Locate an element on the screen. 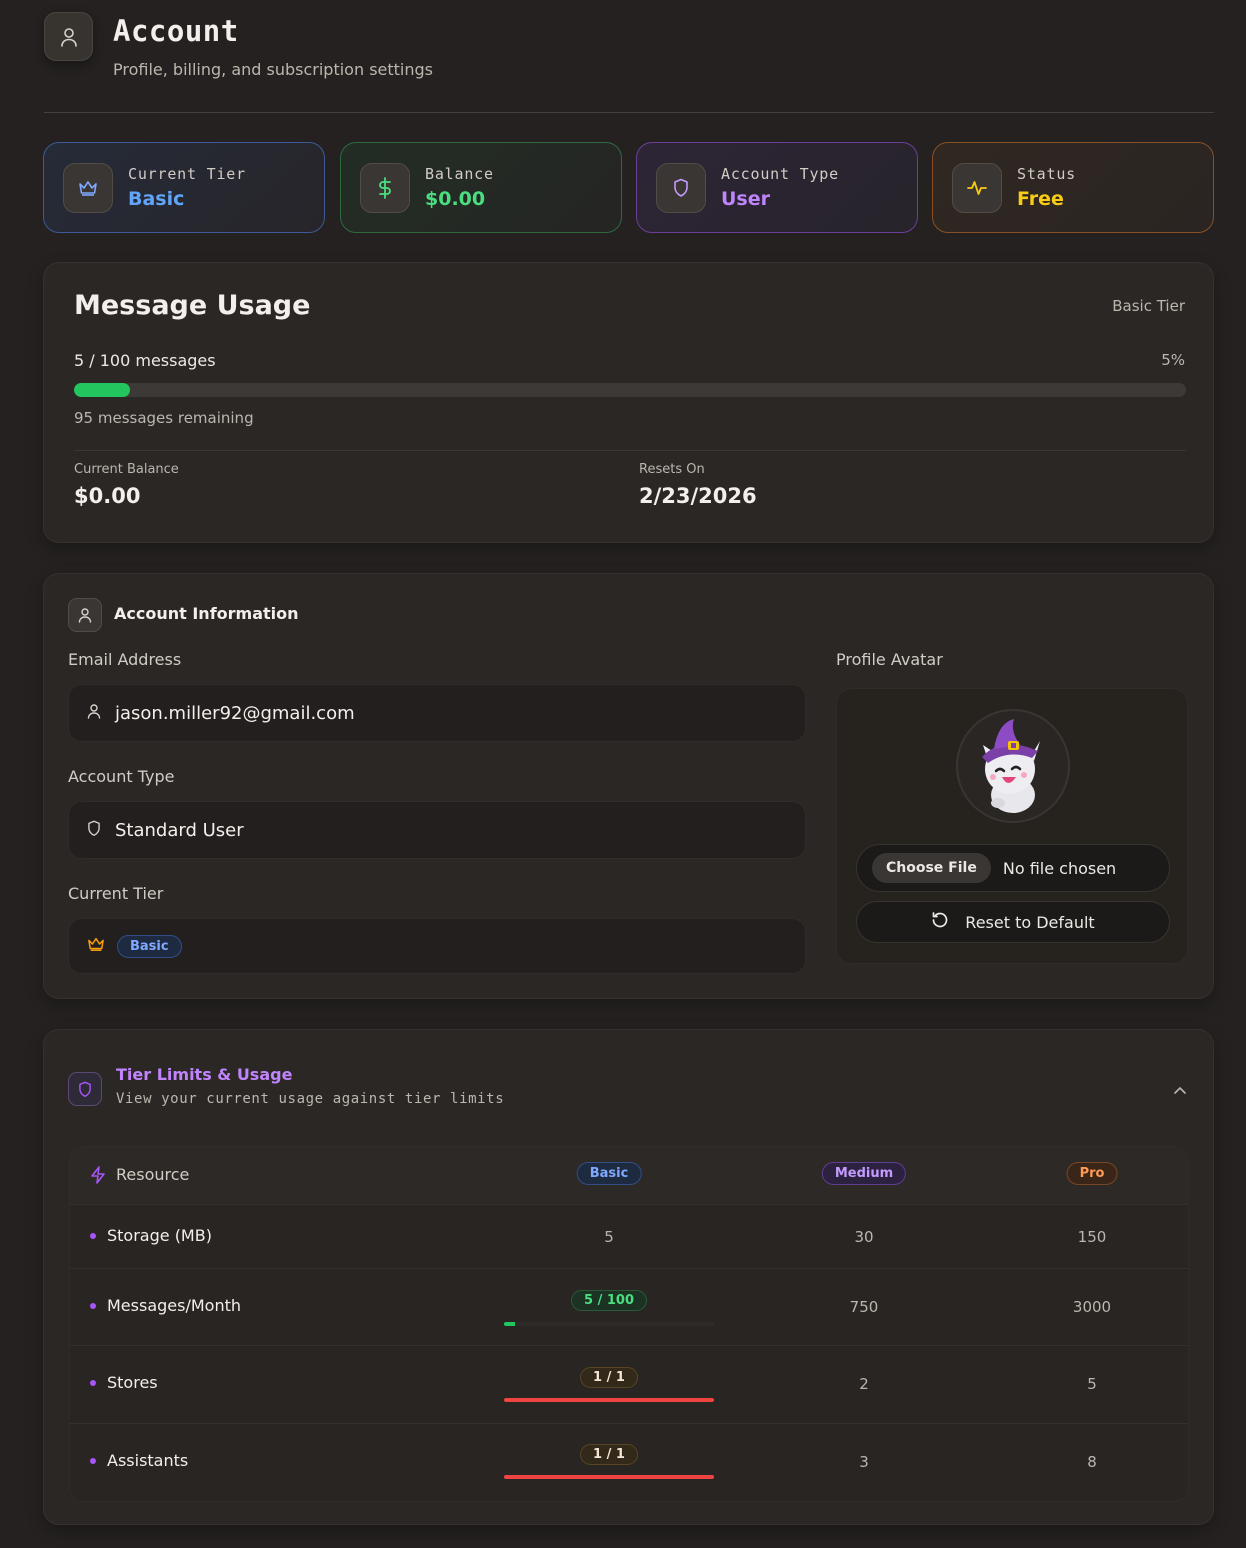 The image size is (1246, 1548). current-balance-value: $0.00 is located at coordinates (107, 496).